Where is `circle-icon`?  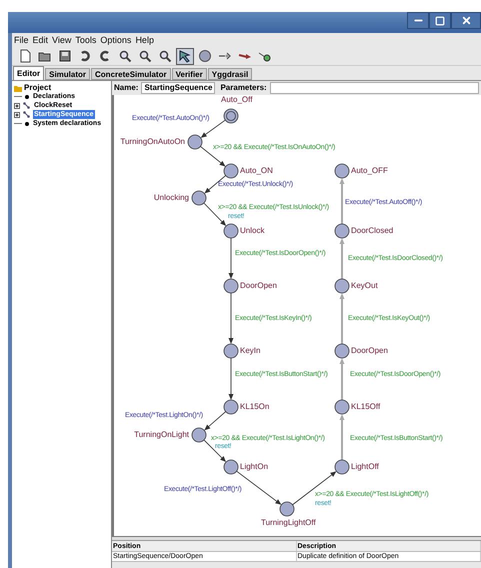 circle-icon is located at coordinates (205, 56).